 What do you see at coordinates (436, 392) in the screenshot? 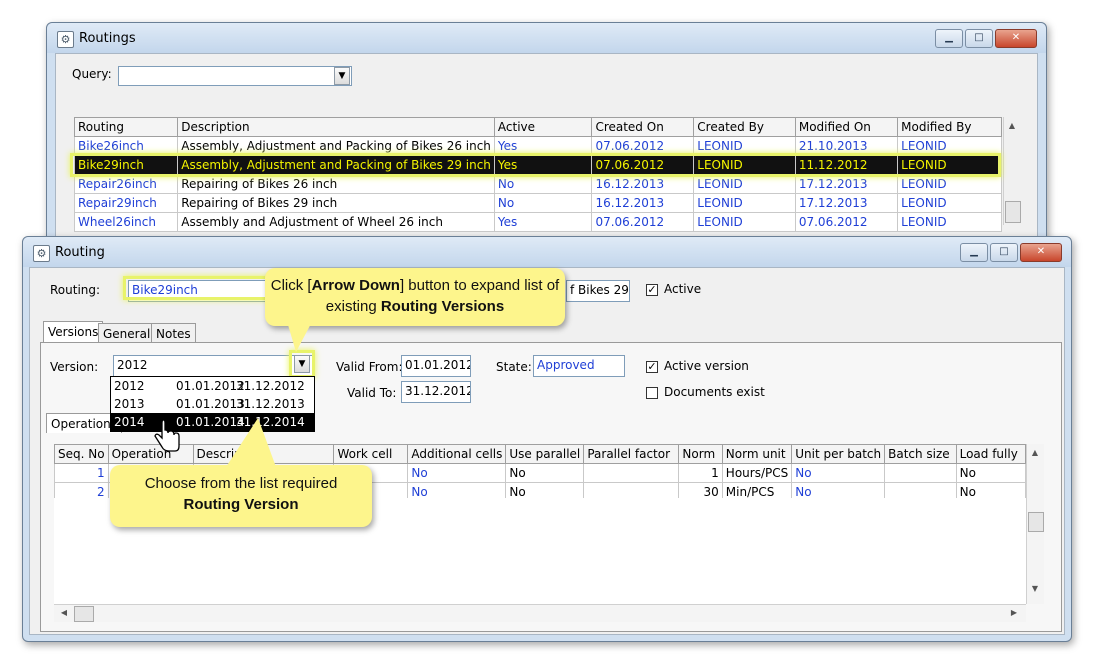
I see `valid-to-field: 31.12.2012` at bounding box center [436, 392].